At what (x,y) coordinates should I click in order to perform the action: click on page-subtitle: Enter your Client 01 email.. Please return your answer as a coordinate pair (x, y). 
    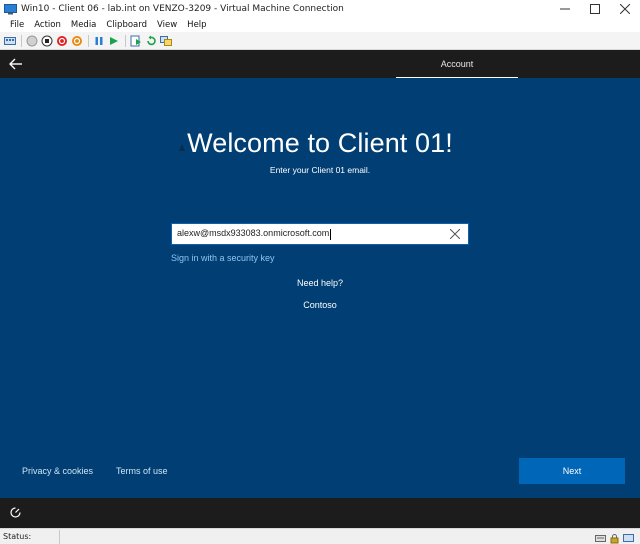
    Looking at the image, I should click on (320, 170).